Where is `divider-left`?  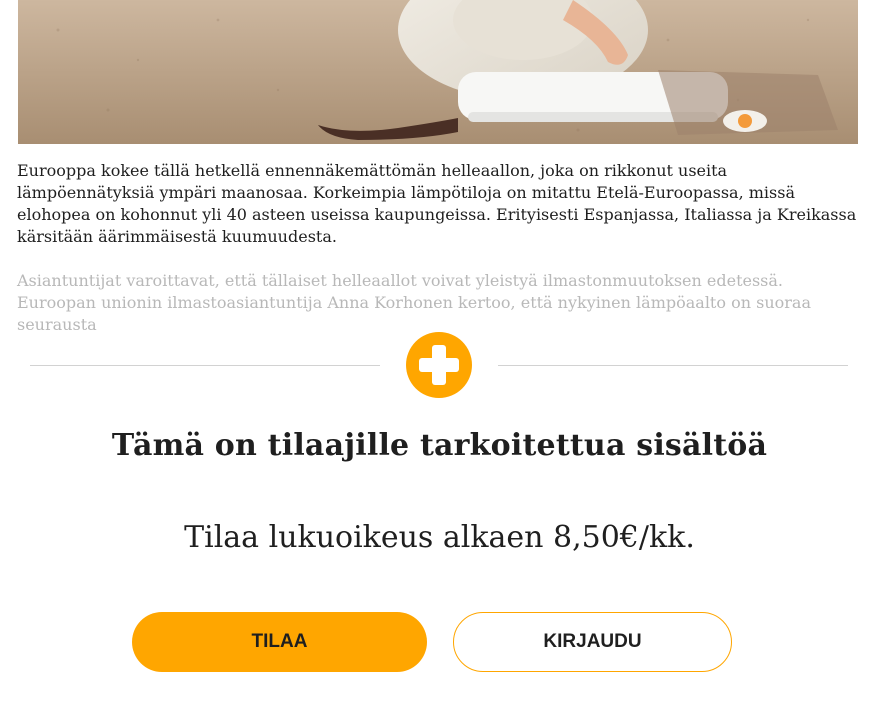 divider-left is located at coordinates (205, 365).